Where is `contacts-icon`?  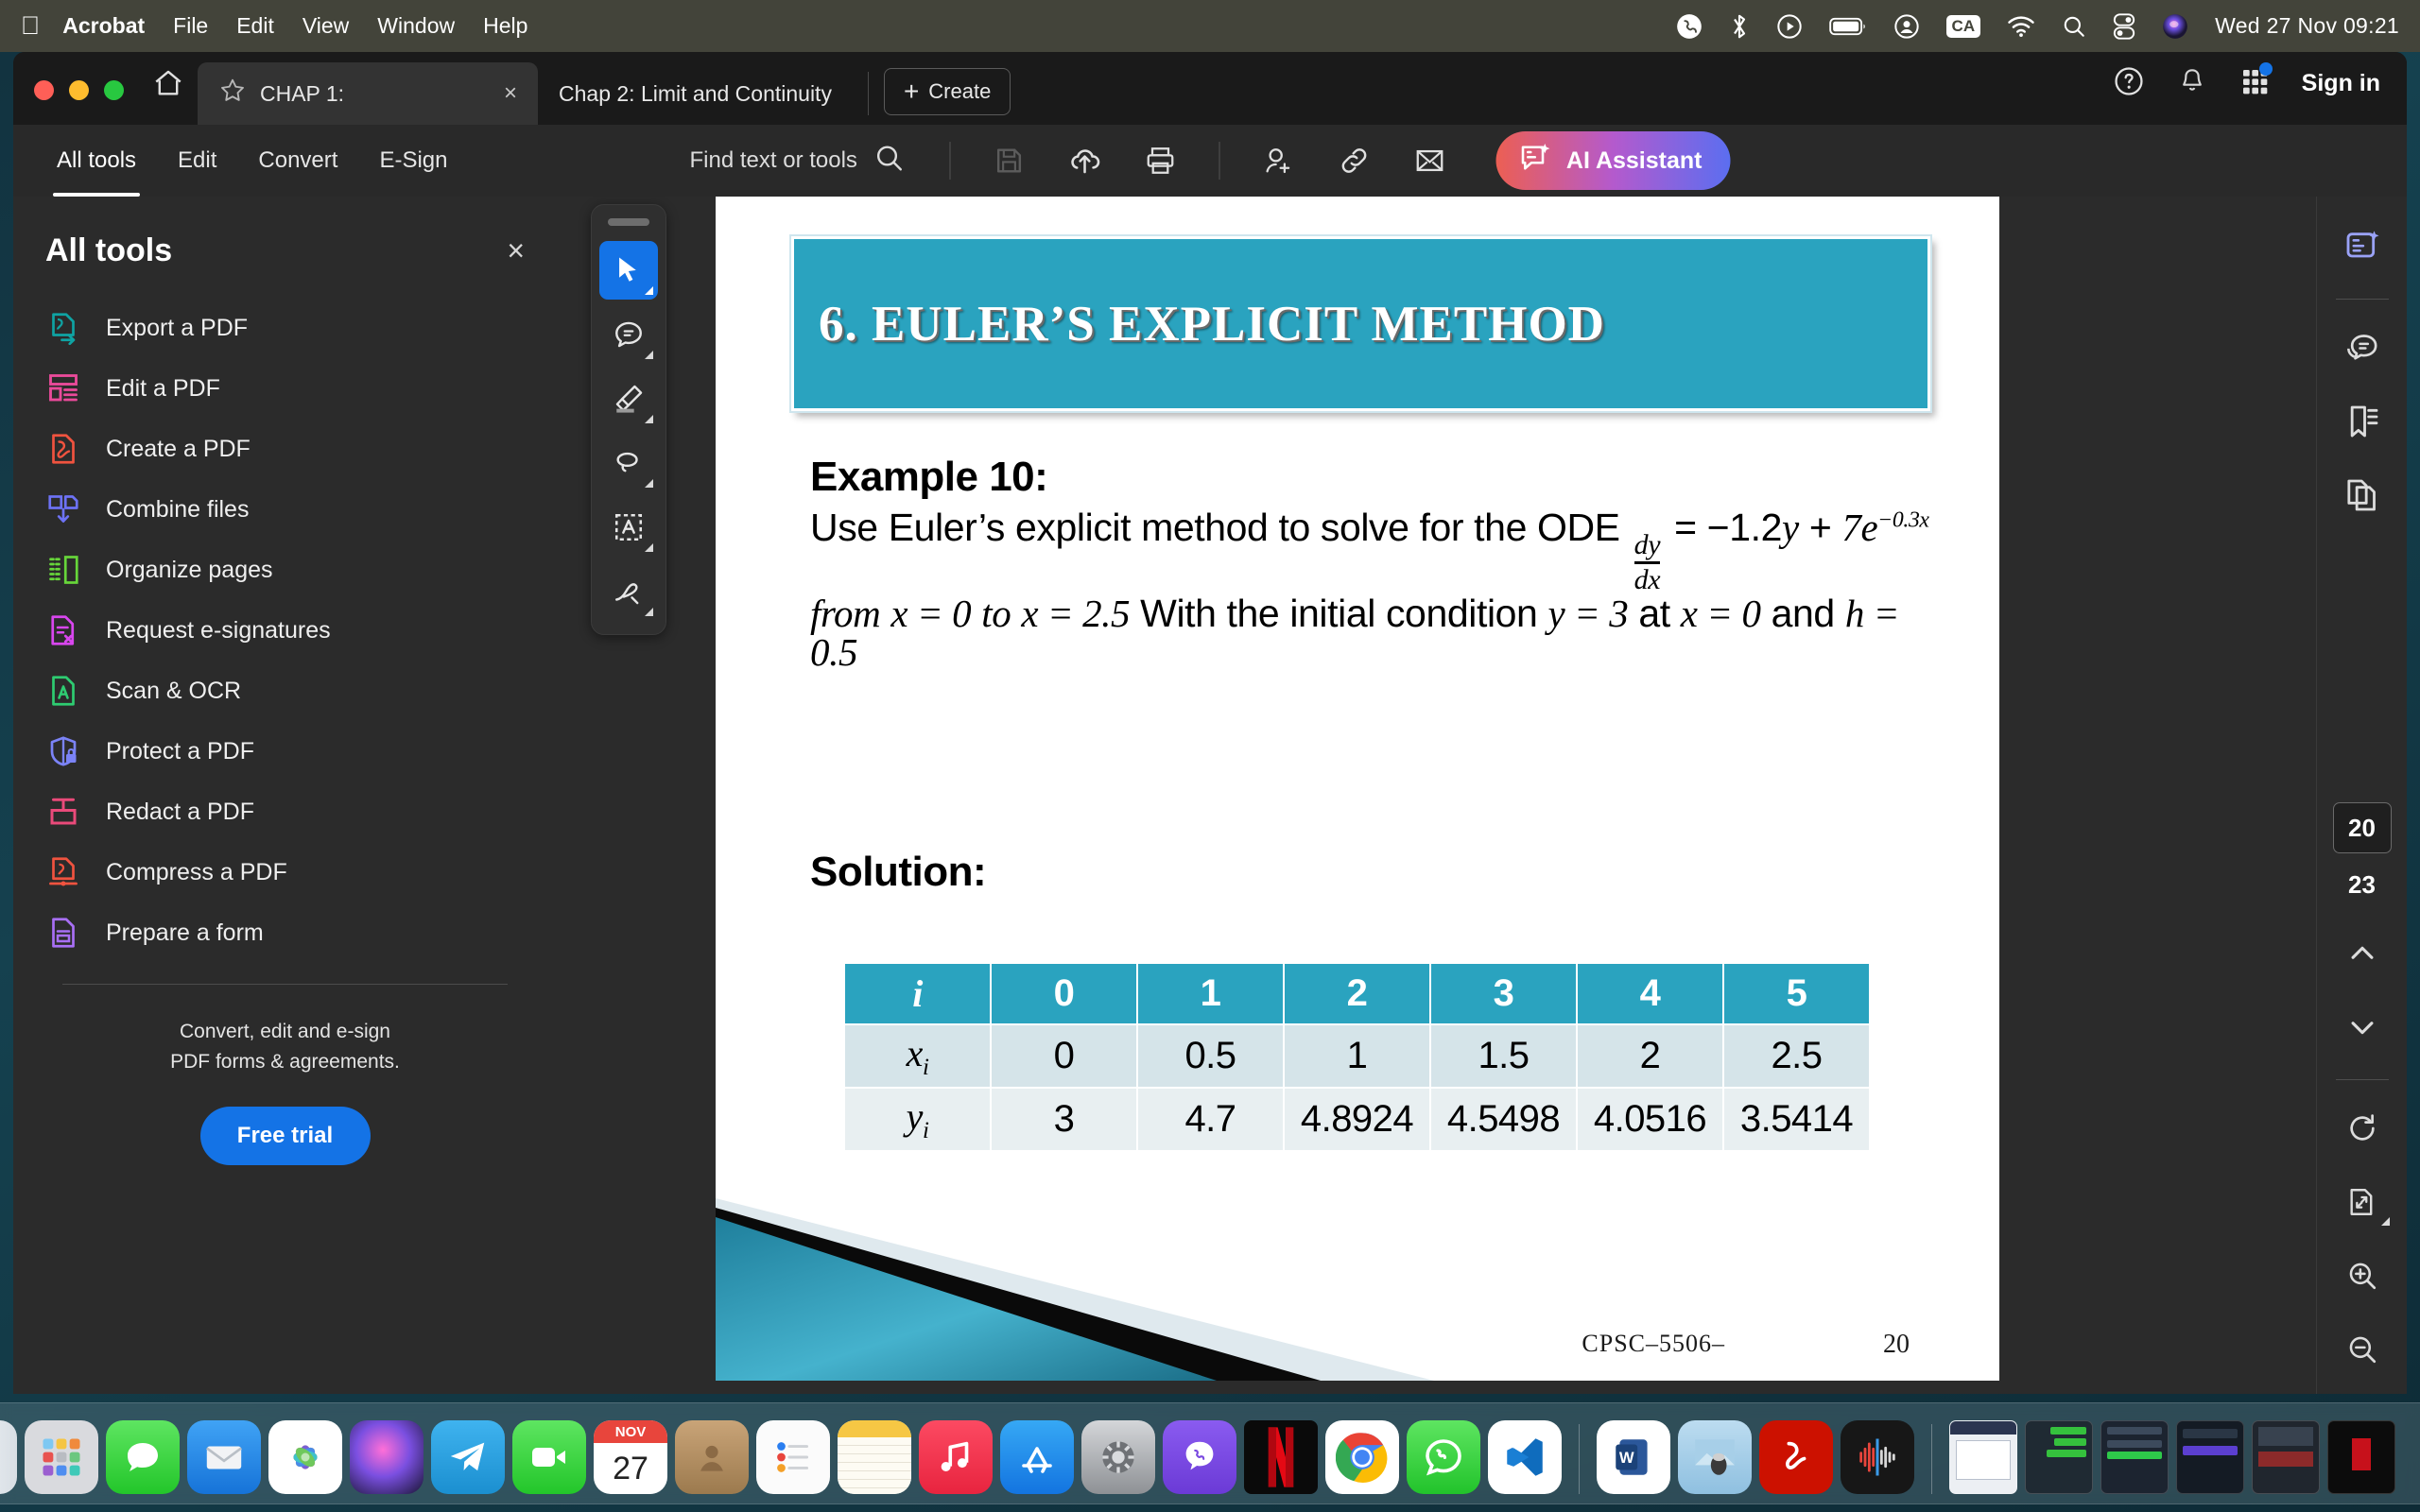
contacts-icon is located at coordinates (712, 1457).